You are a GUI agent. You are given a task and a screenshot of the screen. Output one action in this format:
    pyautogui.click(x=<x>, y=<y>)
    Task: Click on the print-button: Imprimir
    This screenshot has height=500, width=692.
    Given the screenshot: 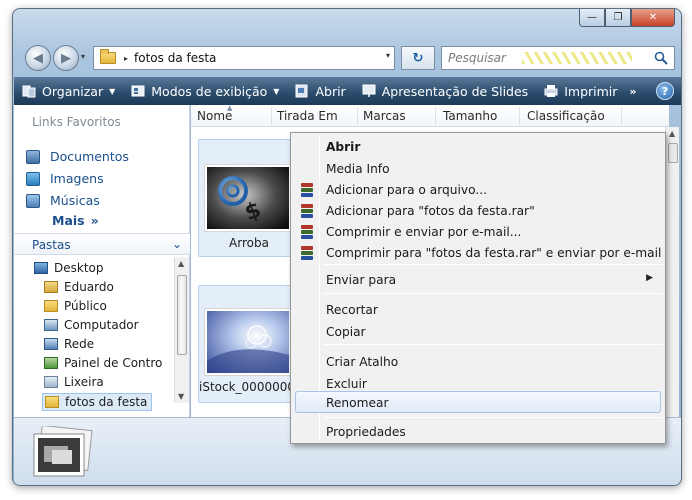 What is the action you would take?
    pyautogui.click(x=580, y=91)
    